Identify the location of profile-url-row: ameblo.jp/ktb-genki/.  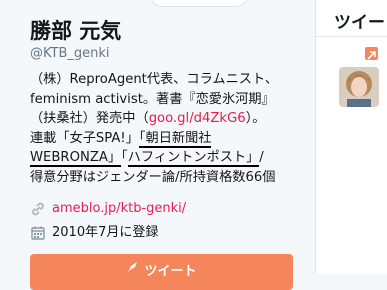
(108, 209).